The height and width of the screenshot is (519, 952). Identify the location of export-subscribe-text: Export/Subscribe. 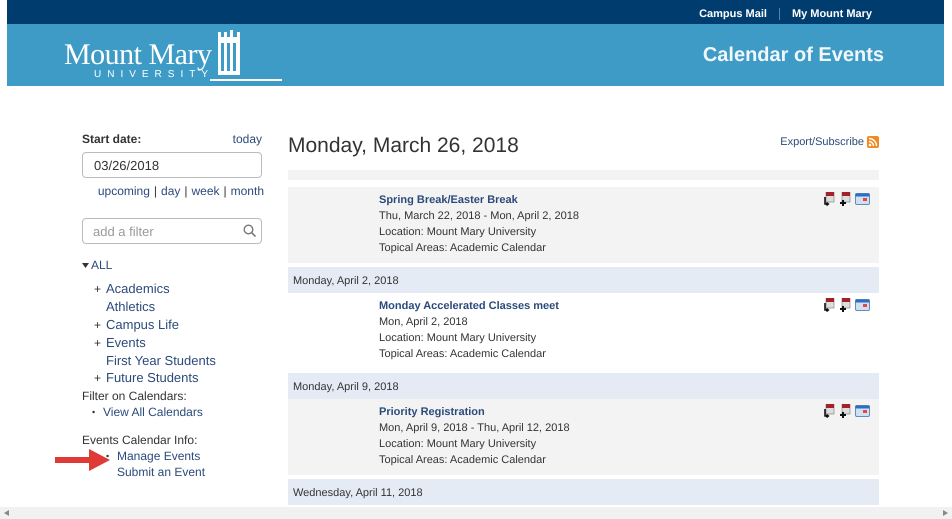
(822, 142).